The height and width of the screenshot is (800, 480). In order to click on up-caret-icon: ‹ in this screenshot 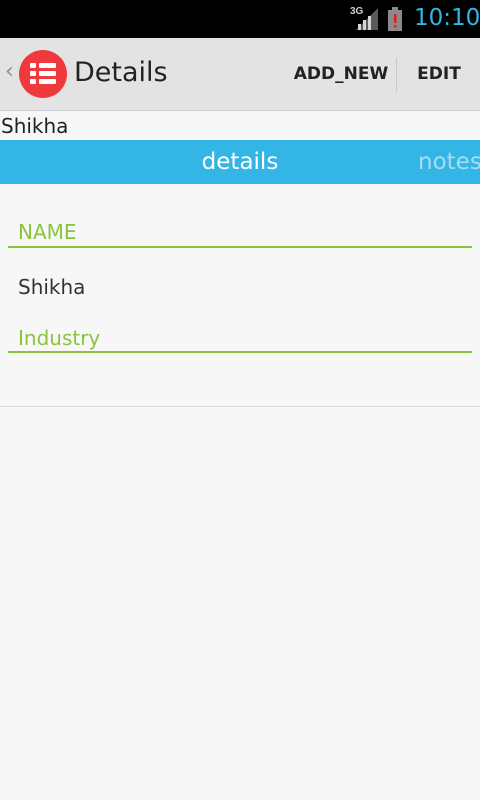, I will do `click(9, 72)`.